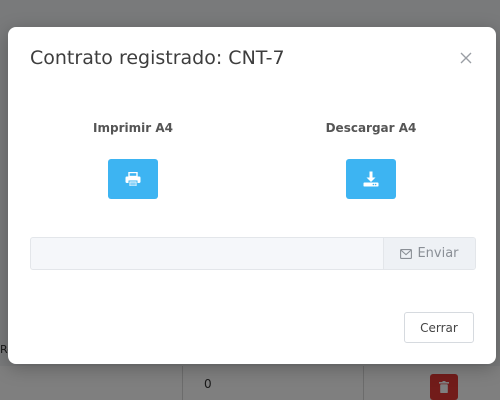  Describe the element at coordinates (133, 128) in the screenshot. I see `print-a4-label: Imprimir A4` at that location.